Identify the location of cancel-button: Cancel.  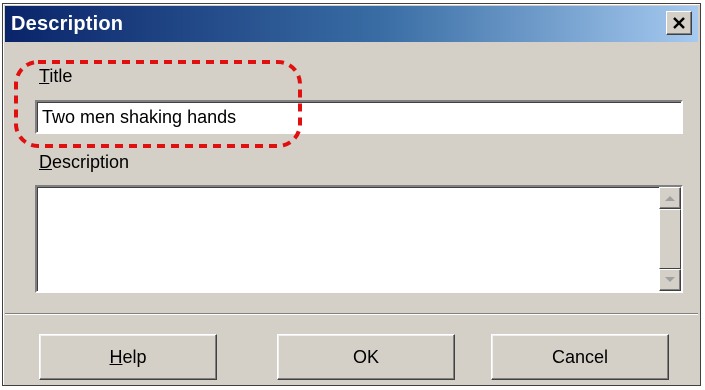
(580, 357).